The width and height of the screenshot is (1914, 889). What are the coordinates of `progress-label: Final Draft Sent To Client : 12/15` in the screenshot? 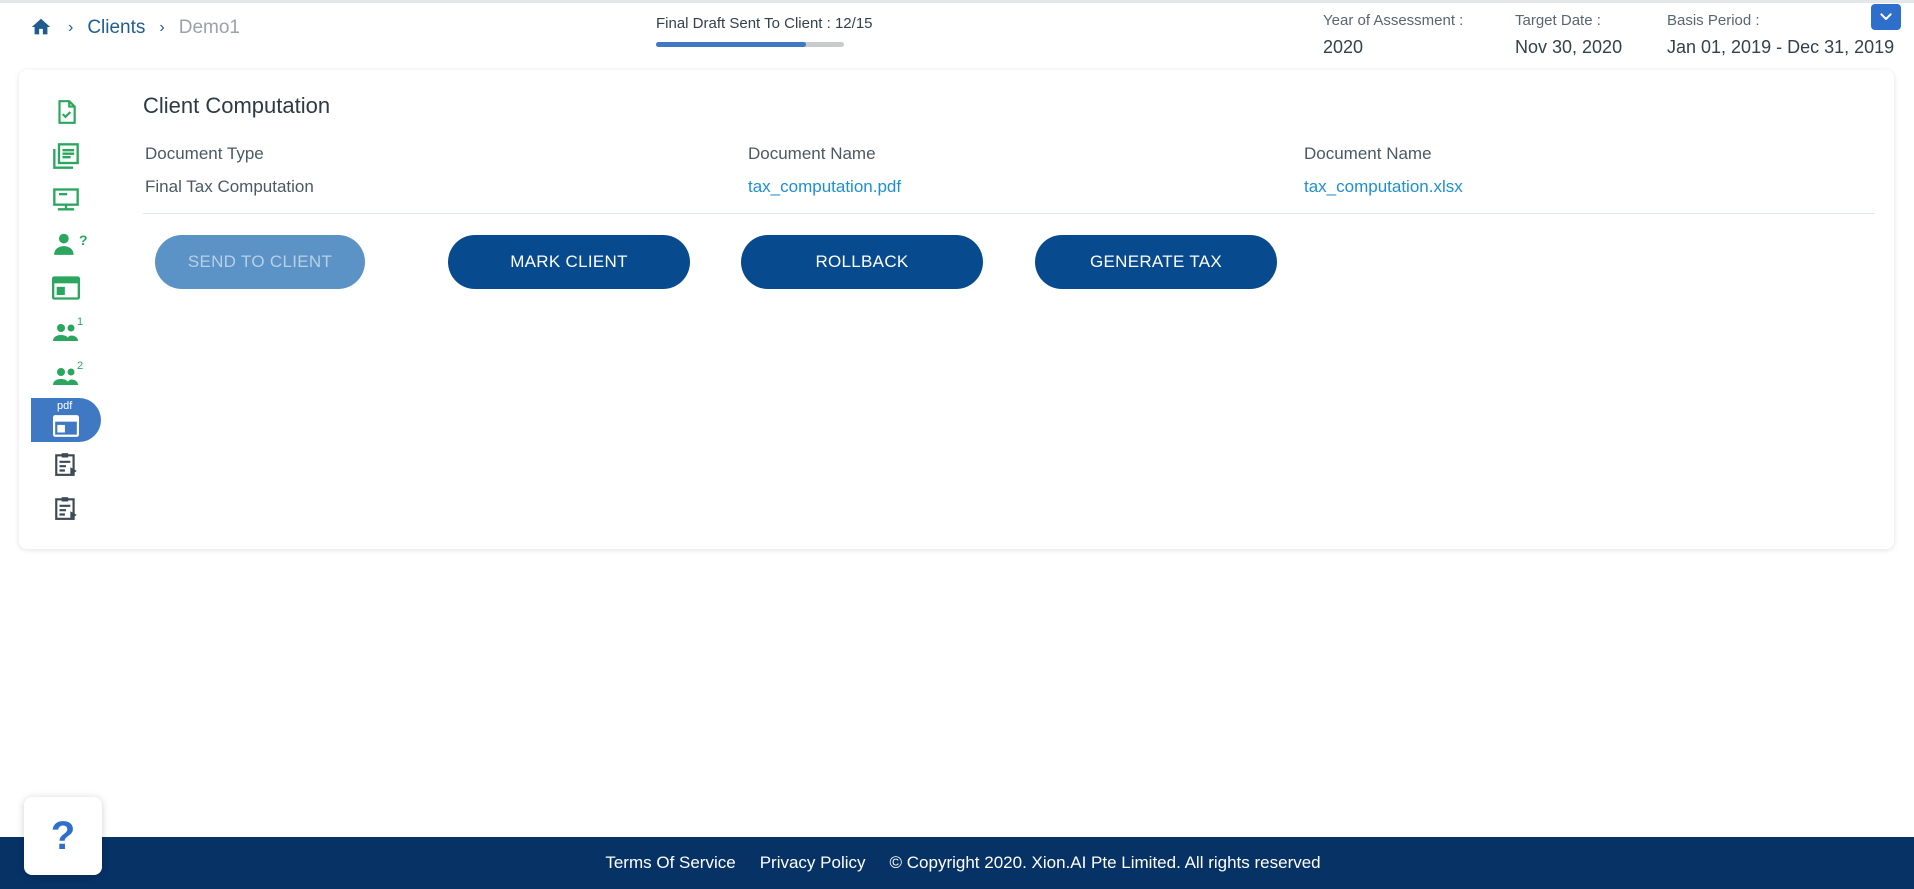 It's located at (764, 23).